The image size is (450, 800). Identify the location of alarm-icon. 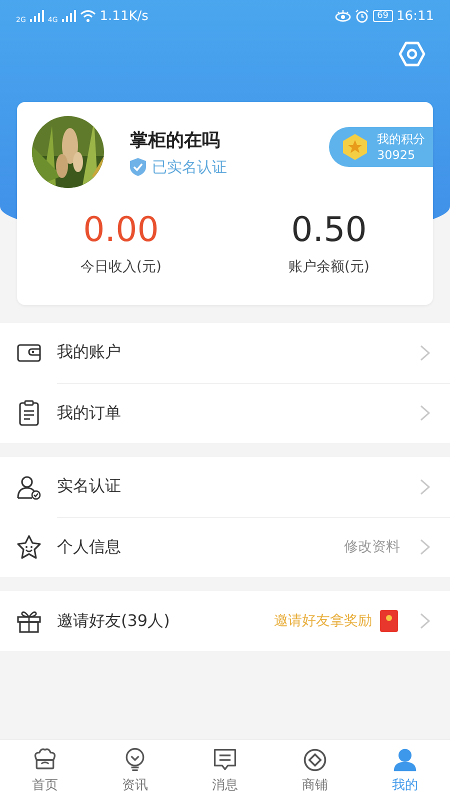
(362, 16).